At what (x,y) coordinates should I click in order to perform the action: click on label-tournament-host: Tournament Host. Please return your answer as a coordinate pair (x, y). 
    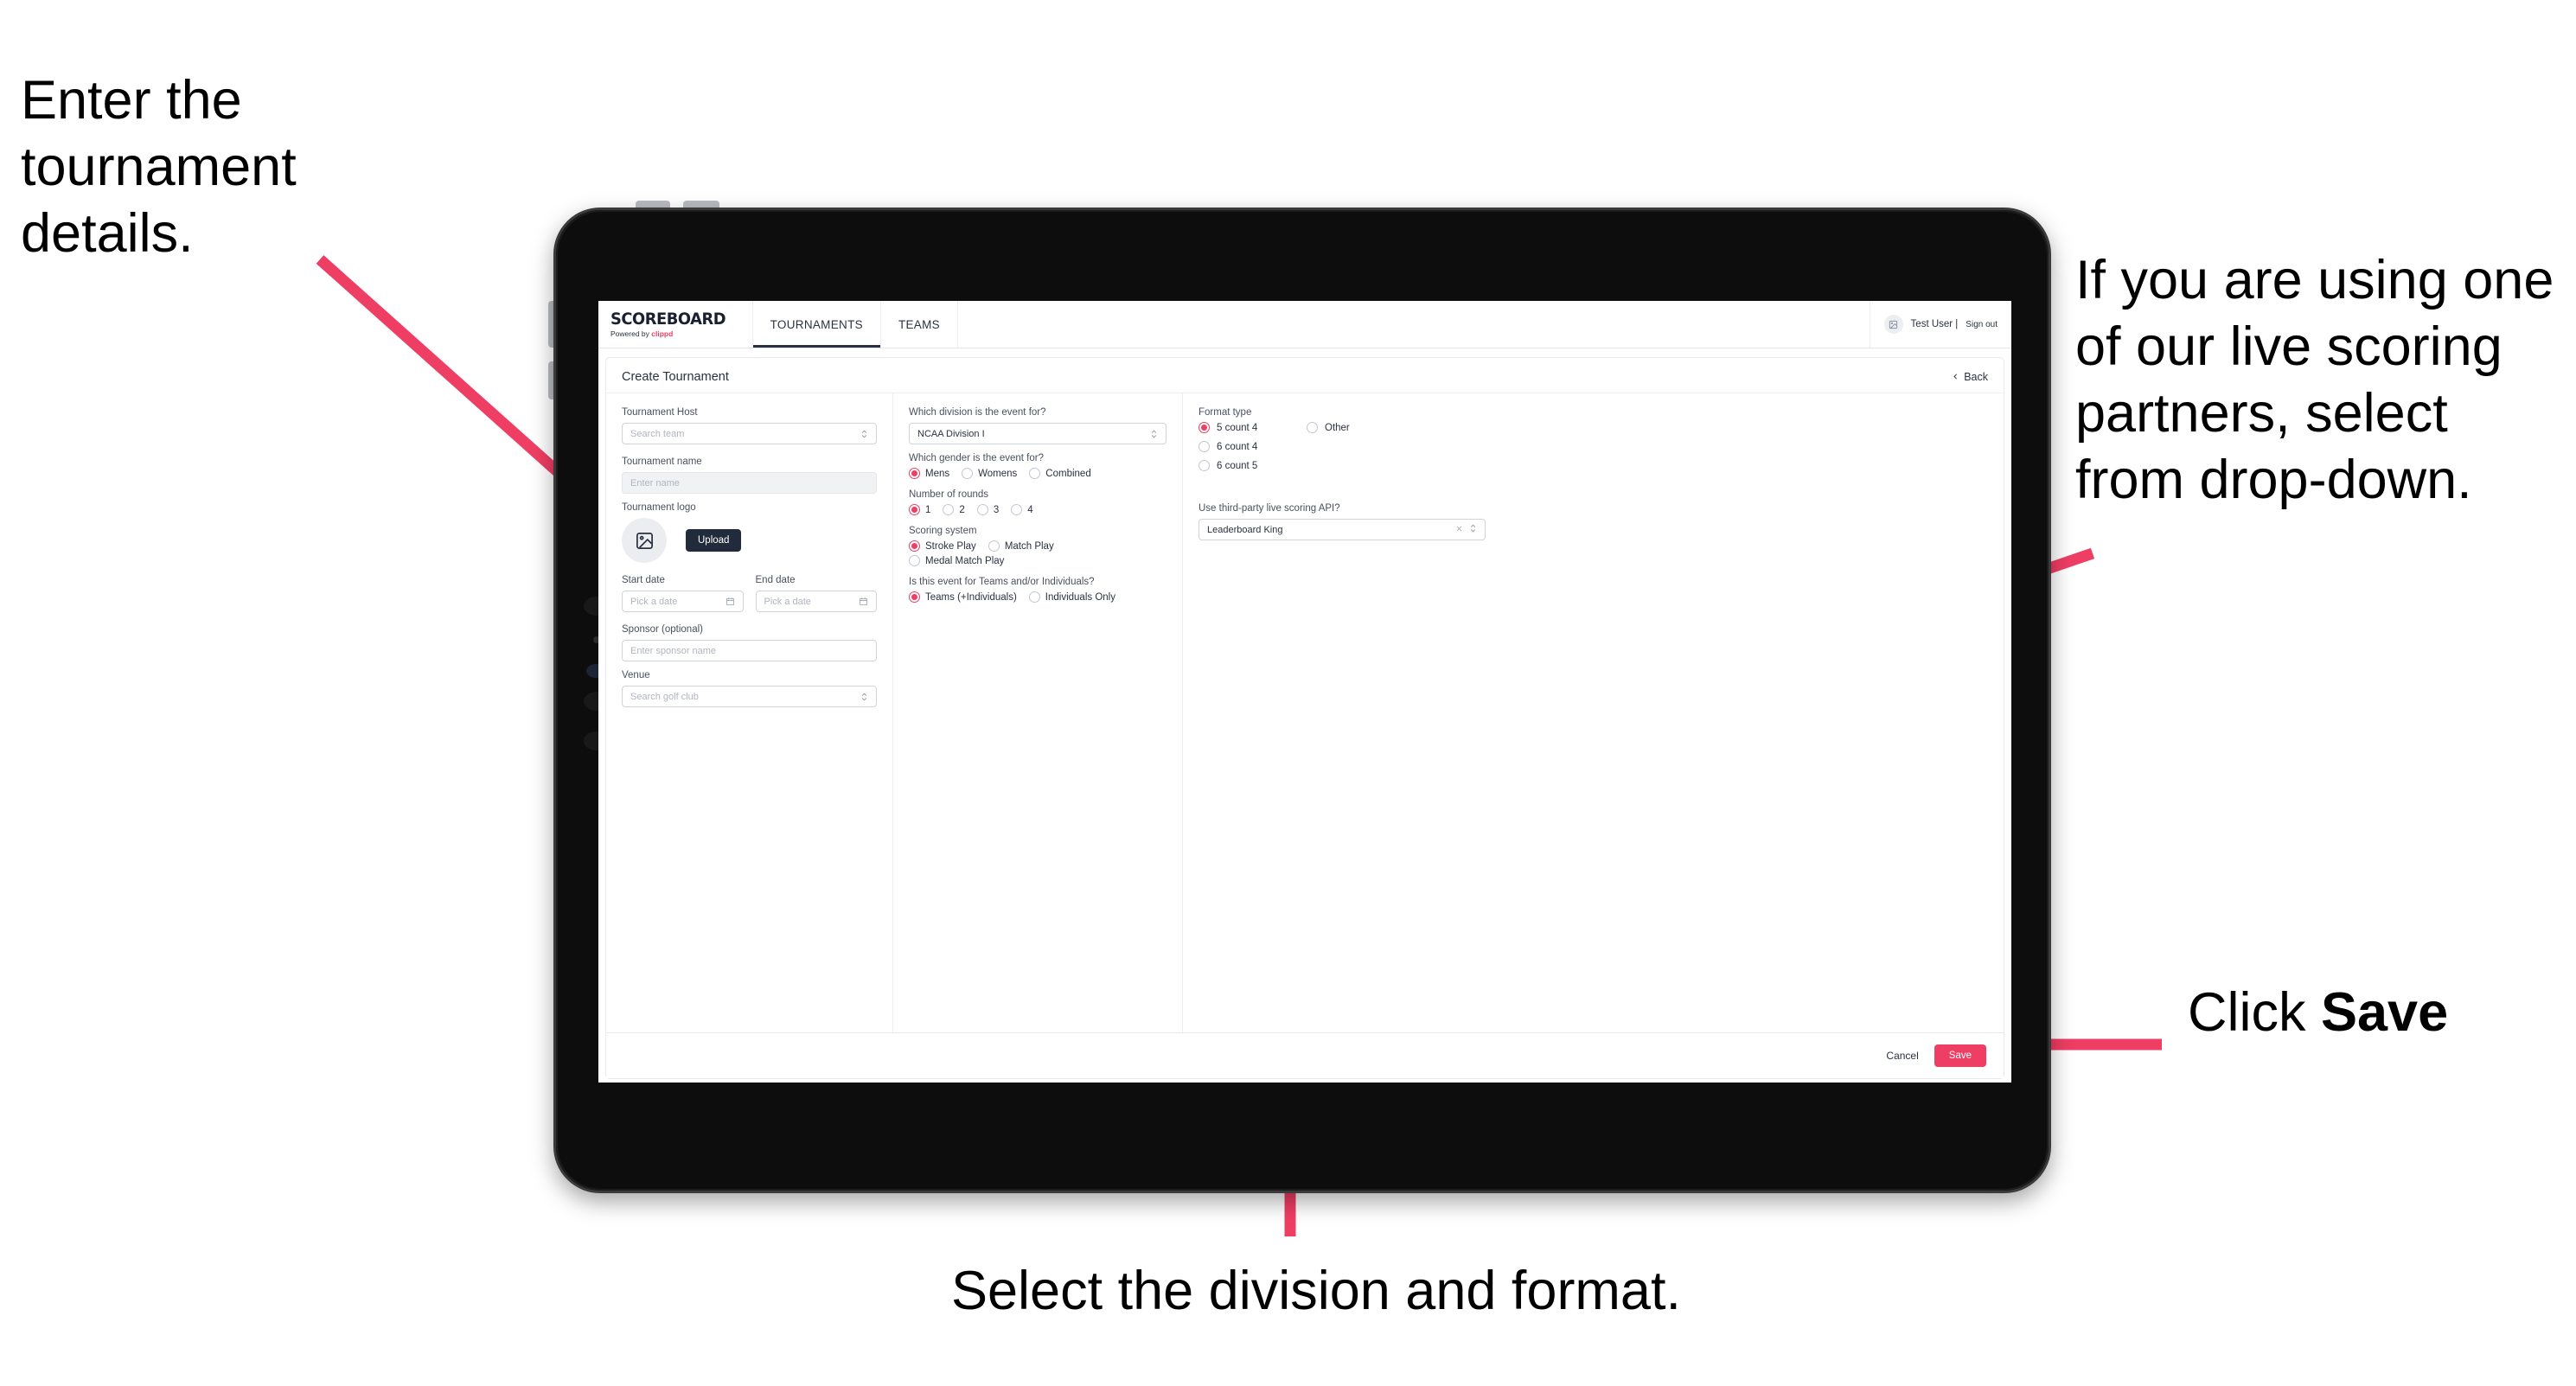
    Looking at the image, I should click on (660, 412).